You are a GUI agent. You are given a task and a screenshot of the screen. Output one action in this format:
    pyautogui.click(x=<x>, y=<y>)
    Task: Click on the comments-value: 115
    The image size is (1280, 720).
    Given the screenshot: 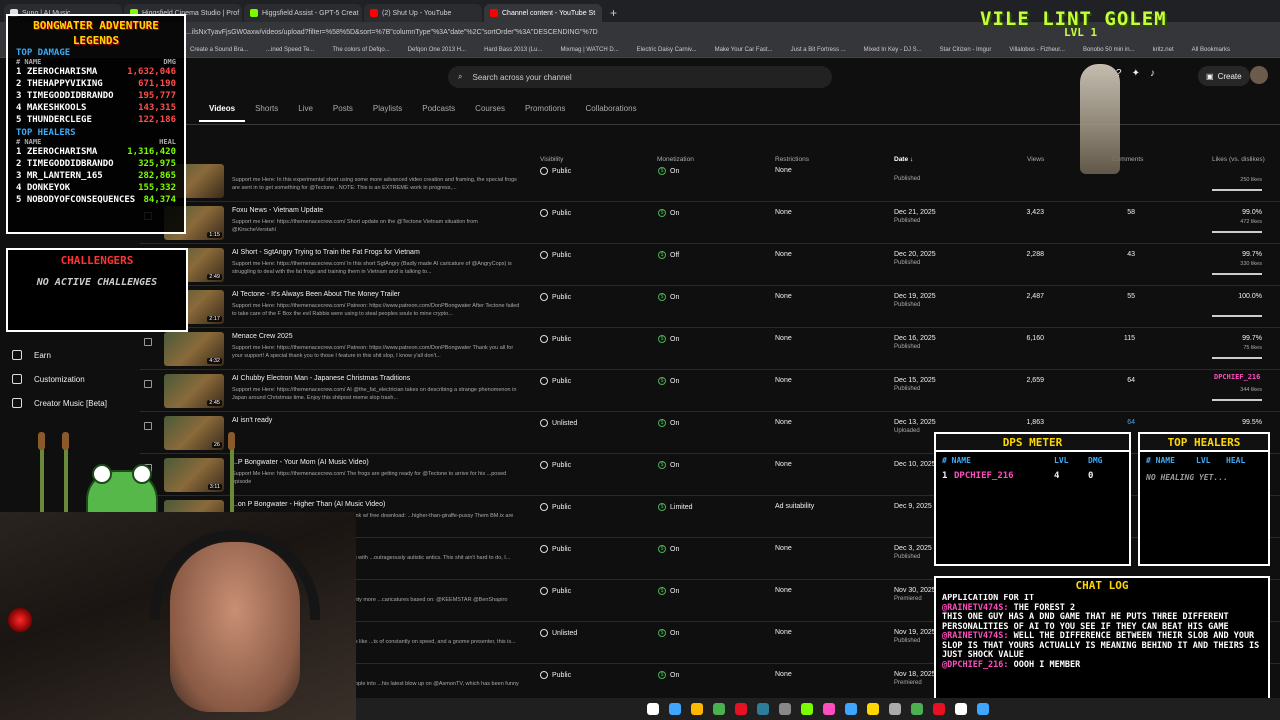 What is the action you would take?
    pyautogui.click(x=1120, y=338)
    